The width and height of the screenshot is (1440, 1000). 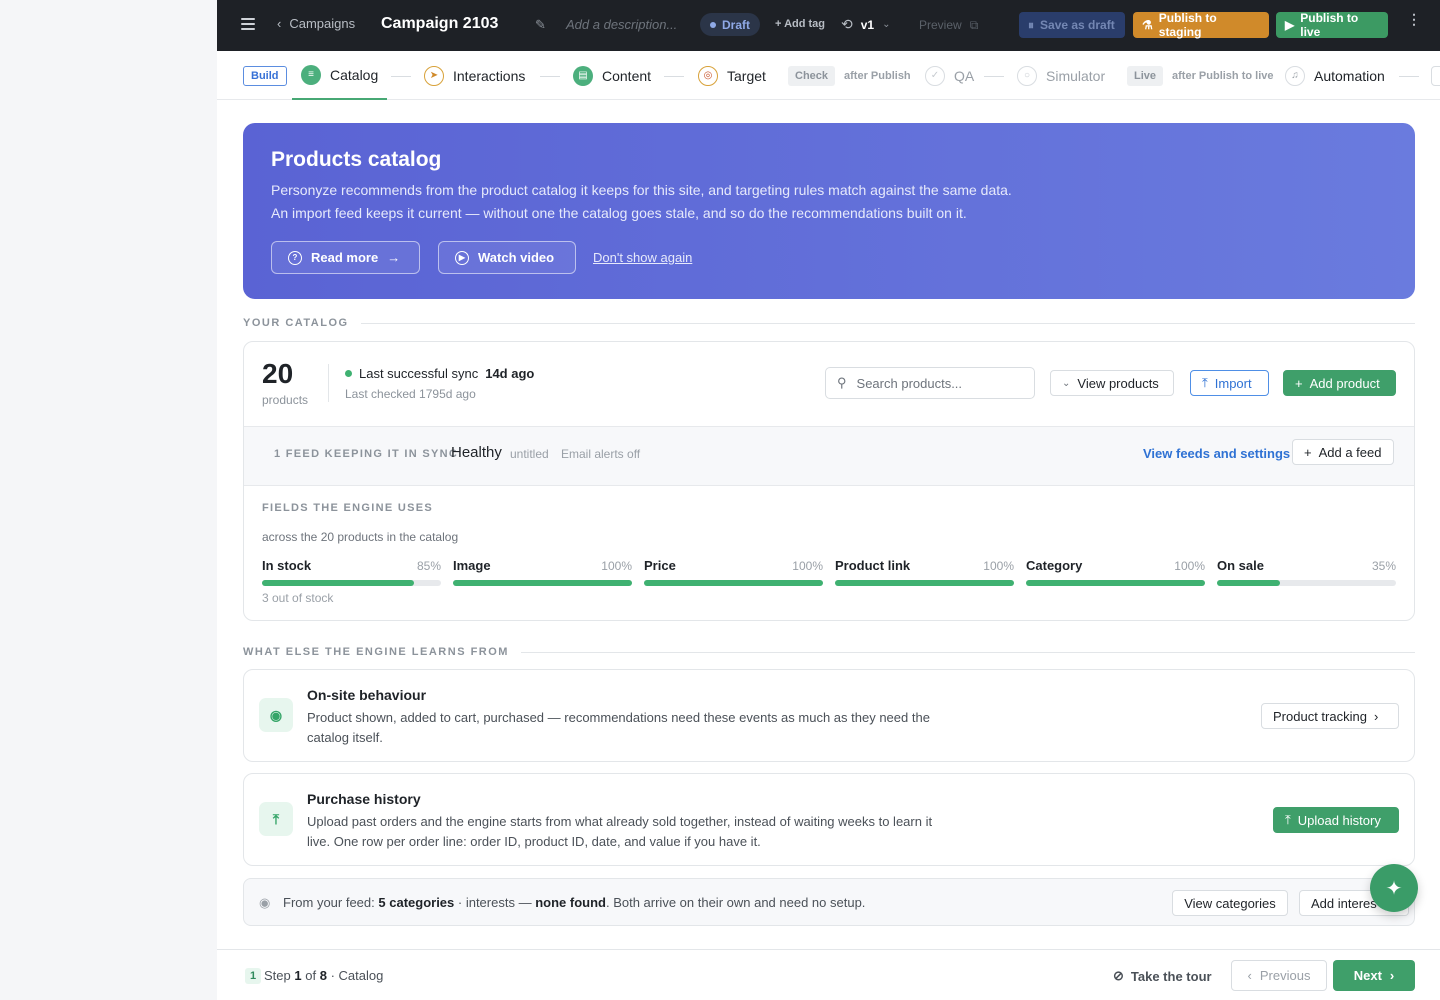 What do you see at coordinates (1216, 453) in the screenshot?
I see `view-feeds-link: View feeds and settings` at bounding box center [1216, 453].